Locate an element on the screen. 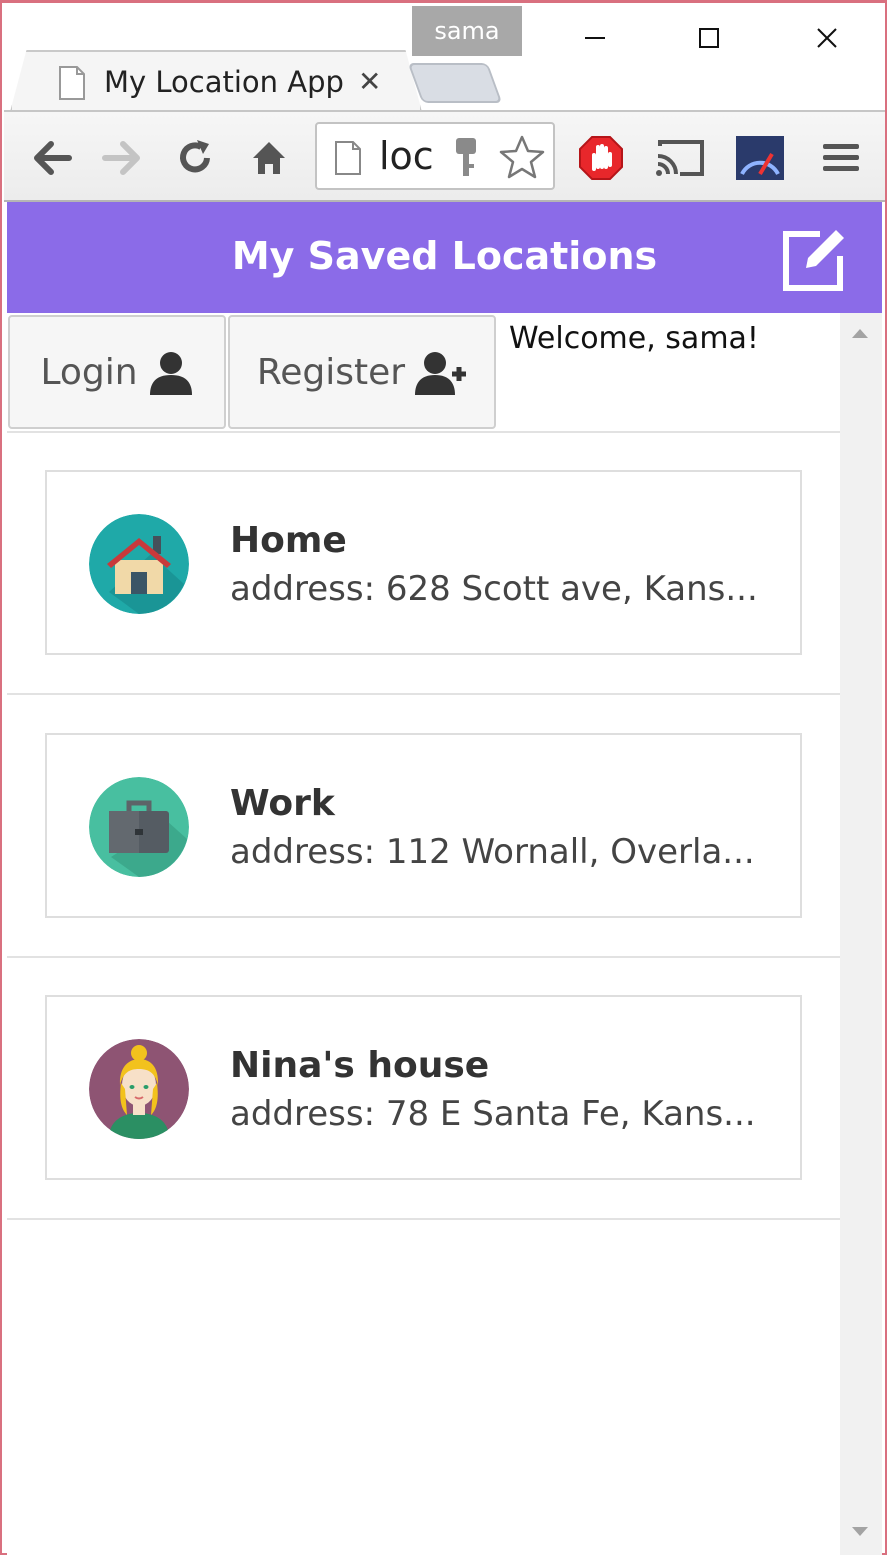 Image resolution: width=887 pixels, height=1555 pixels. back-button is located at coordinates (51, 158).